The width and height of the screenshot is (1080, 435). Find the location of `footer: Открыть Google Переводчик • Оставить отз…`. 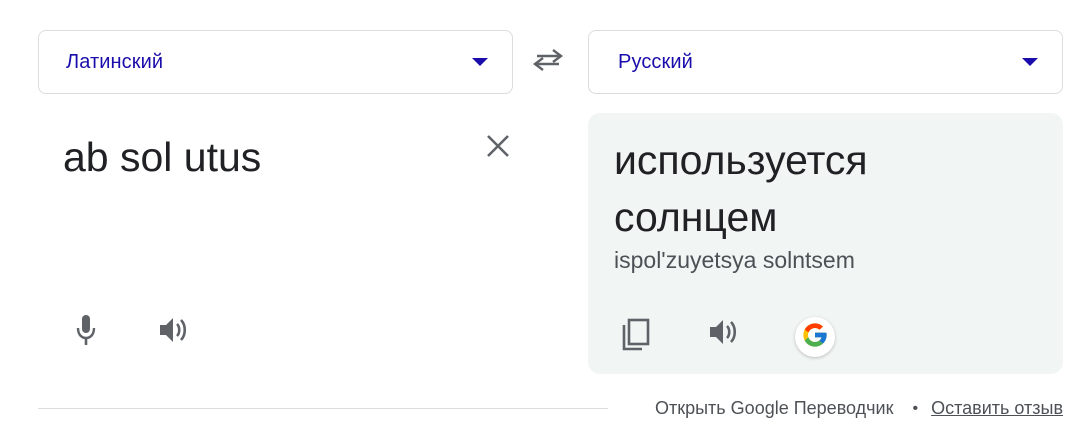

footer: Открыть Google Переводчик • Оставить отз… is located at coordinates (859, 408).